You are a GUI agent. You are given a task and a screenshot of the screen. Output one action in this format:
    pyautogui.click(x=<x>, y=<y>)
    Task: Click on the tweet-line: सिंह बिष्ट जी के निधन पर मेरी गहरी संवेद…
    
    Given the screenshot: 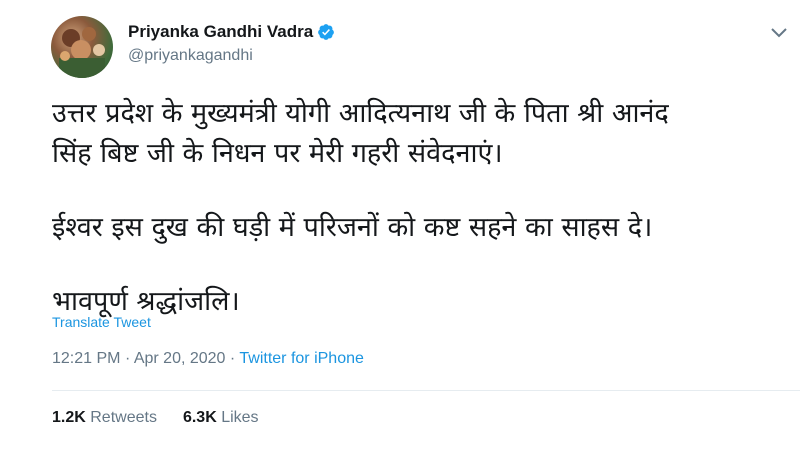 What is the action you would take?
    pyautogui.click(x=277, y=153)
    